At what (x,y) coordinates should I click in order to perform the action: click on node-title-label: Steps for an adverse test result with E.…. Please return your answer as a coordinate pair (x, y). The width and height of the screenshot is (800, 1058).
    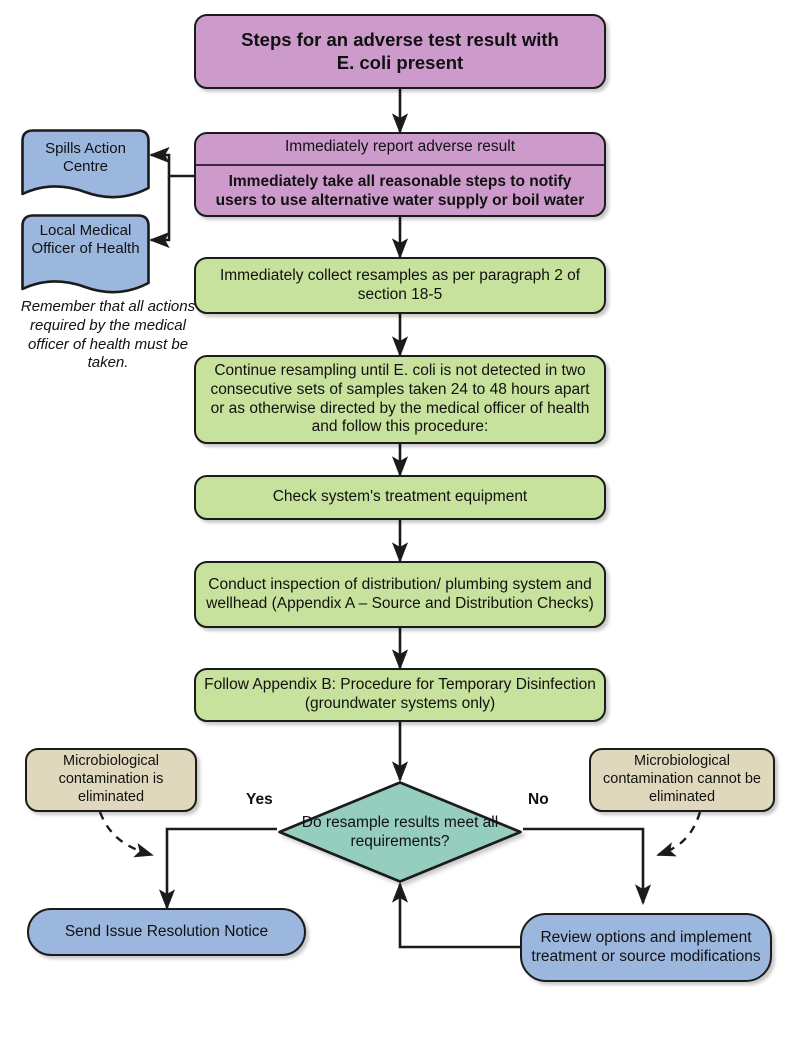
    Looking at the image, I should click on (400, 50).